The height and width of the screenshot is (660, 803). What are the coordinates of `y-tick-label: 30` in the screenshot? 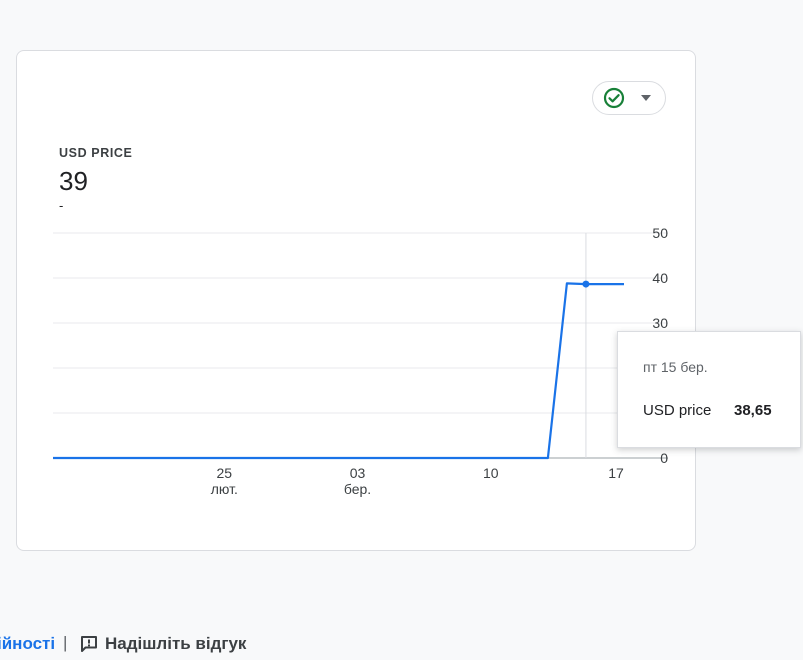 It's located at (660, 323).